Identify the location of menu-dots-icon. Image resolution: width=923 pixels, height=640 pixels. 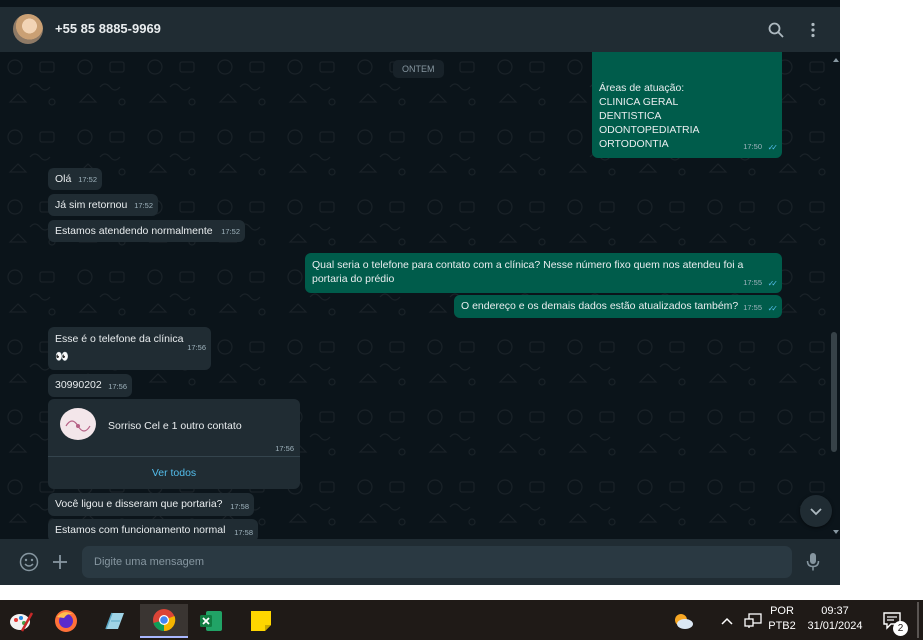
(813, 30).